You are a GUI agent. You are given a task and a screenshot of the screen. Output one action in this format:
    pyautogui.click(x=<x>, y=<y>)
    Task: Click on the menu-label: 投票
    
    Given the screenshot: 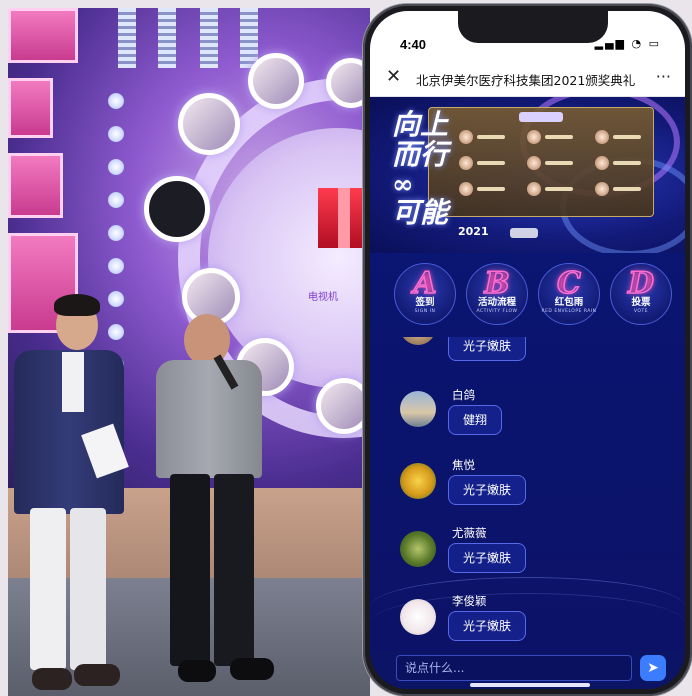 What is the action you would take?
    pyautogui.click(x=641, y=302)
    